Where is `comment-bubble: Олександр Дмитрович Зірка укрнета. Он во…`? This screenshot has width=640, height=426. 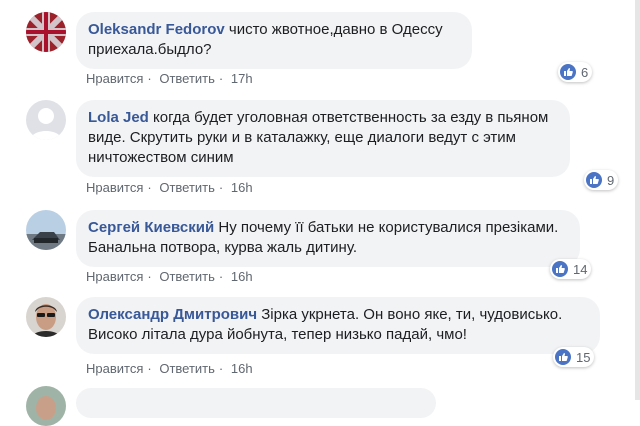 comment-bubble: Олександр Дмитрович Зірка укрнета. Он во… is located at coordinates (338, 325).